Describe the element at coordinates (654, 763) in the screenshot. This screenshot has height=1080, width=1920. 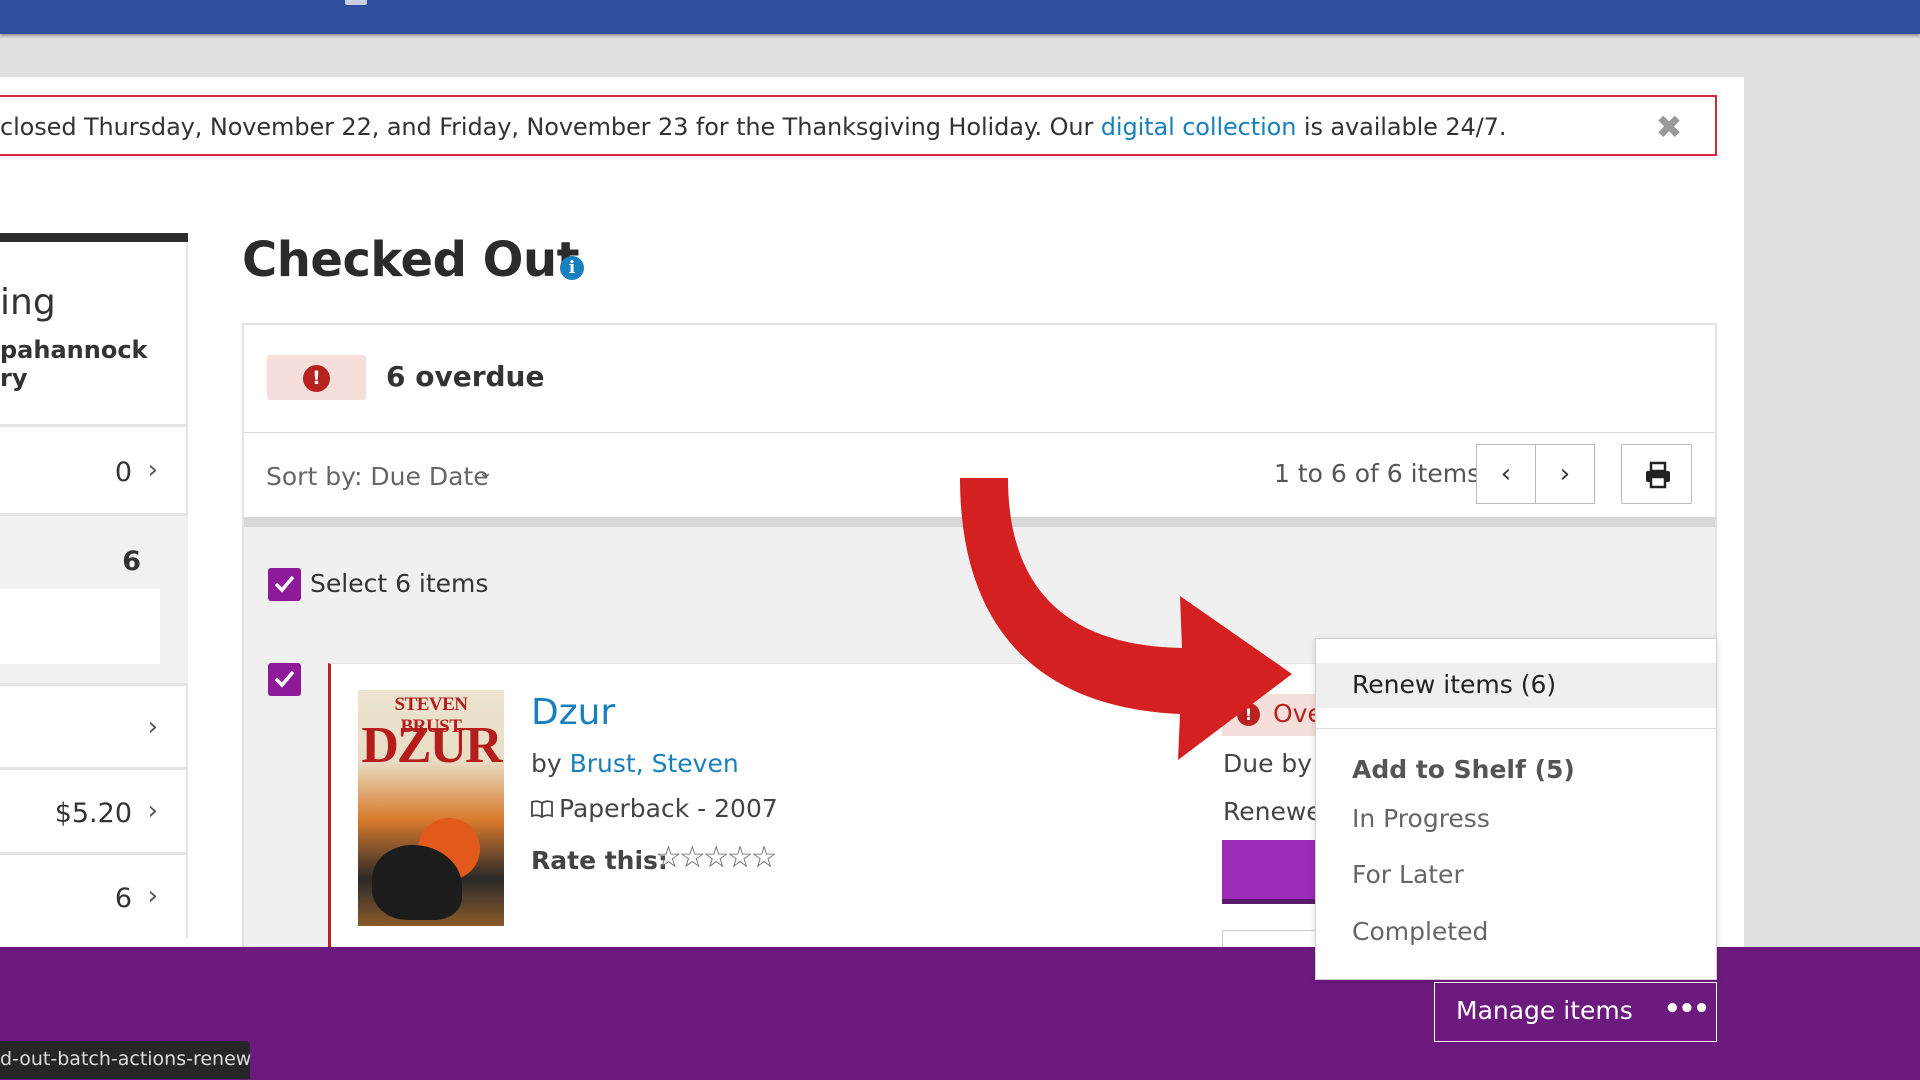
I see `author-link: Brust, Steven` at that location.